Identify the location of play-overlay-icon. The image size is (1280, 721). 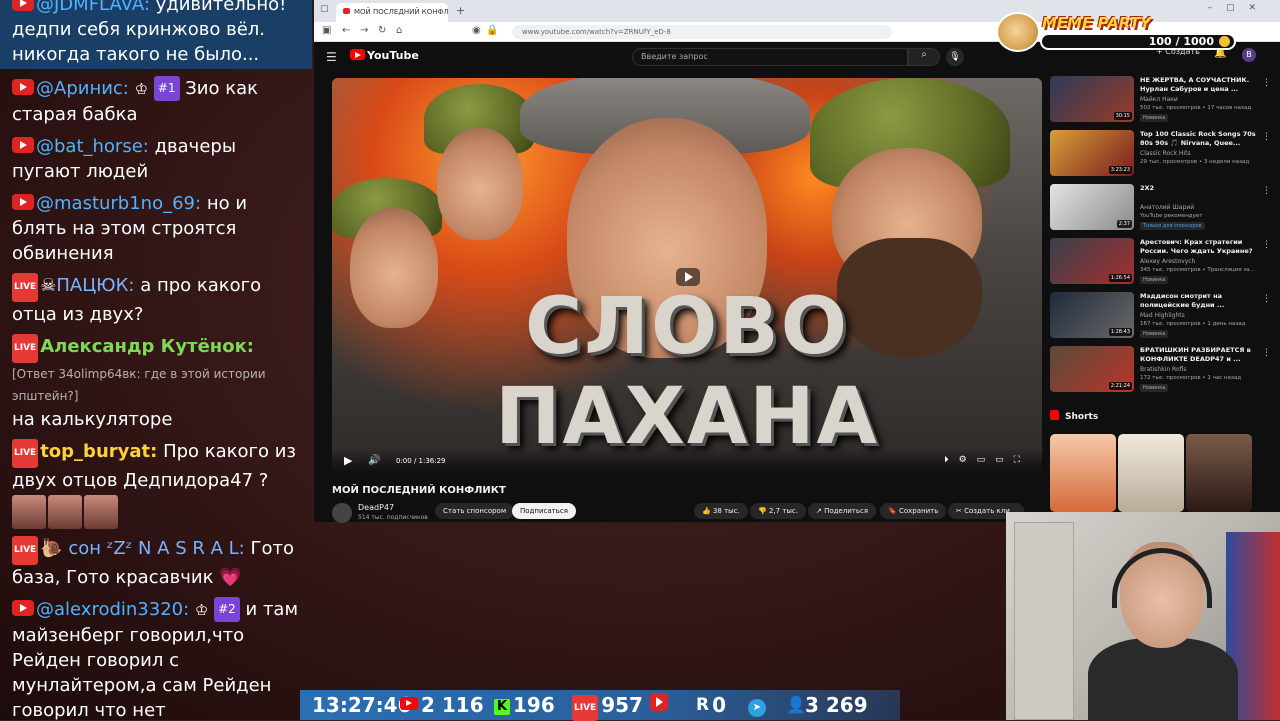
(688, 277).